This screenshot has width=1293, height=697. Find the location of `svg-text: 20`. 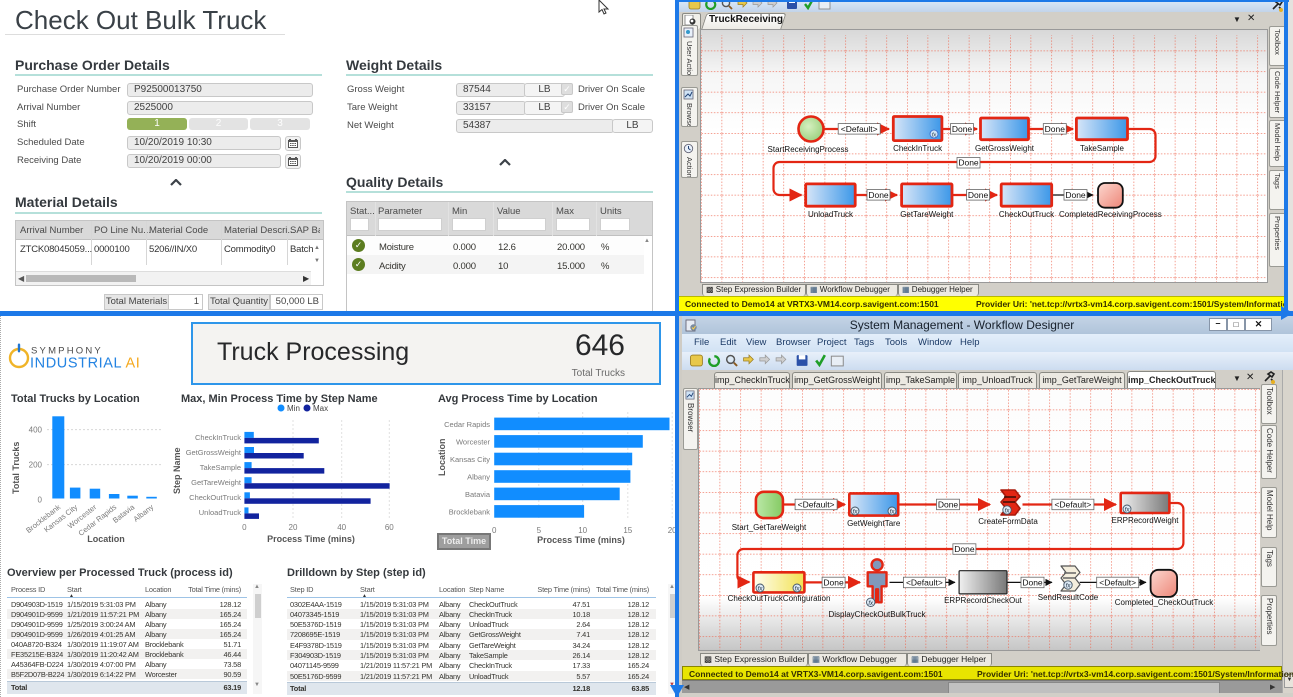

svg-text: 20 is located at coordinates (293, 527).